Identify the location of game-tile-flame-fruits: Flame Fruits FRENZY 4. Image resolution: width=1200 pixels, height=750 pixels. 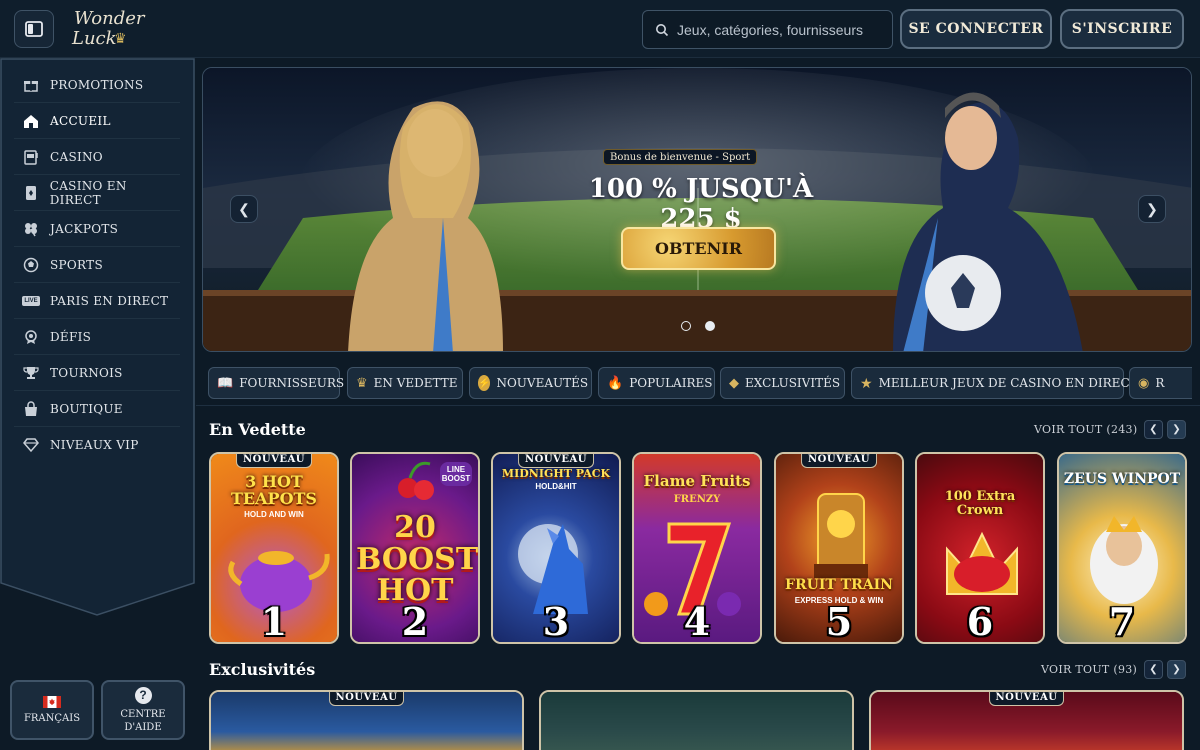
(697, 548).